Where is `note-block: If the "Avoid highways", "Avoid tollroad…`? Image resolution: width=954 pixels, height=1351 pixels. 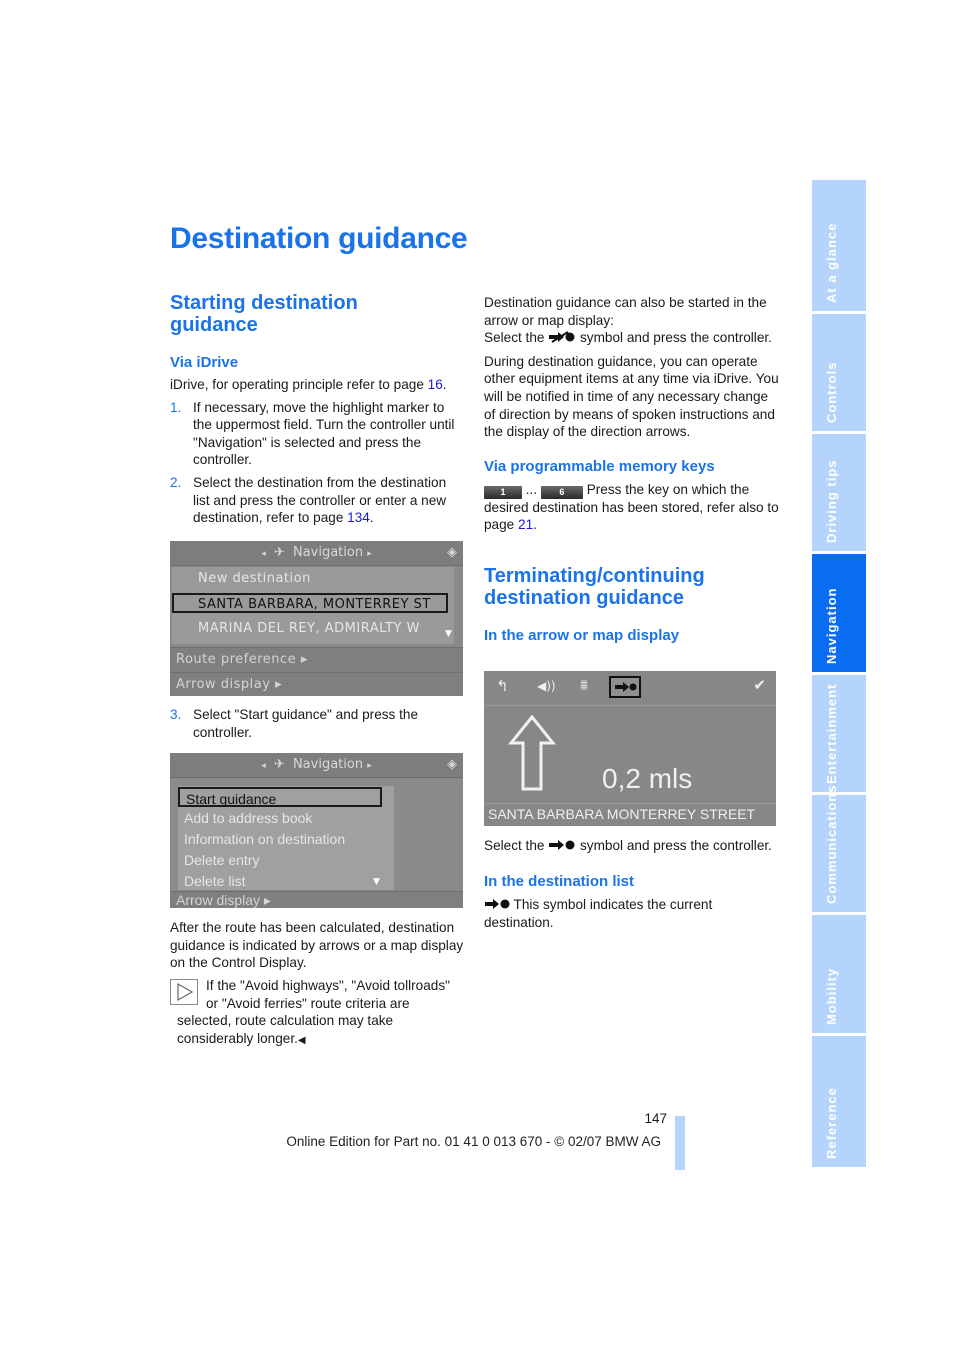
note-block: If the "Avoid highways", "Avoid tollroad… is located at coordinates (317, 1013).